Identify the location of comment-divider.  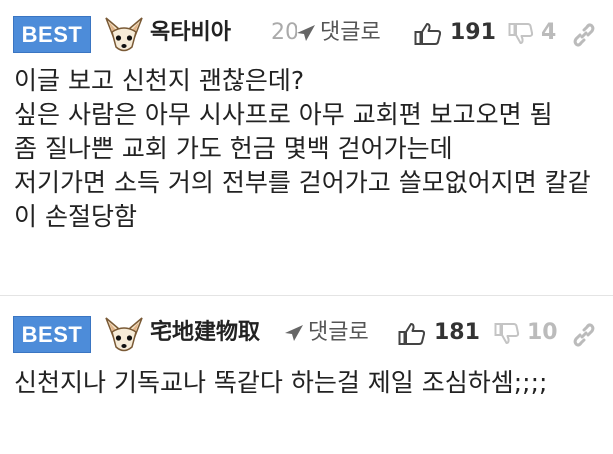
(306, 295).